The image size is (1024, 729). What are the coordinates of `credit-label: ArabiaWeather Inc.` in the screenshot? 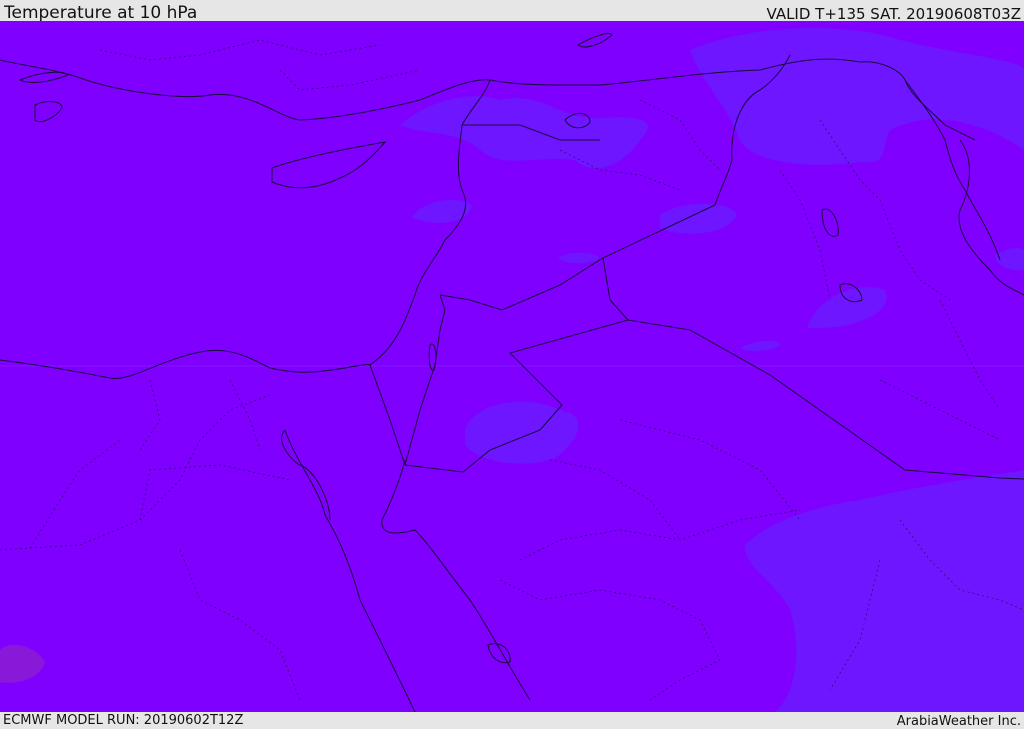 It's located at (958, 721).